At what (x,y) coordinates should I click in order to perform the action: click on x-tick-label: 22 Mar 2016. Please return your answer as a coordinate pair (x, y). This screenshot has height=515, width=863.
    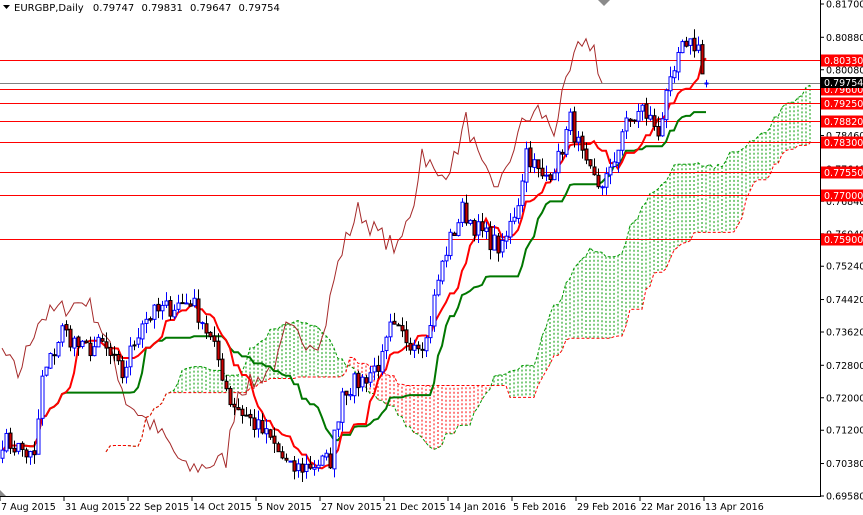
    Looking at the image, I should click on (671, 507).